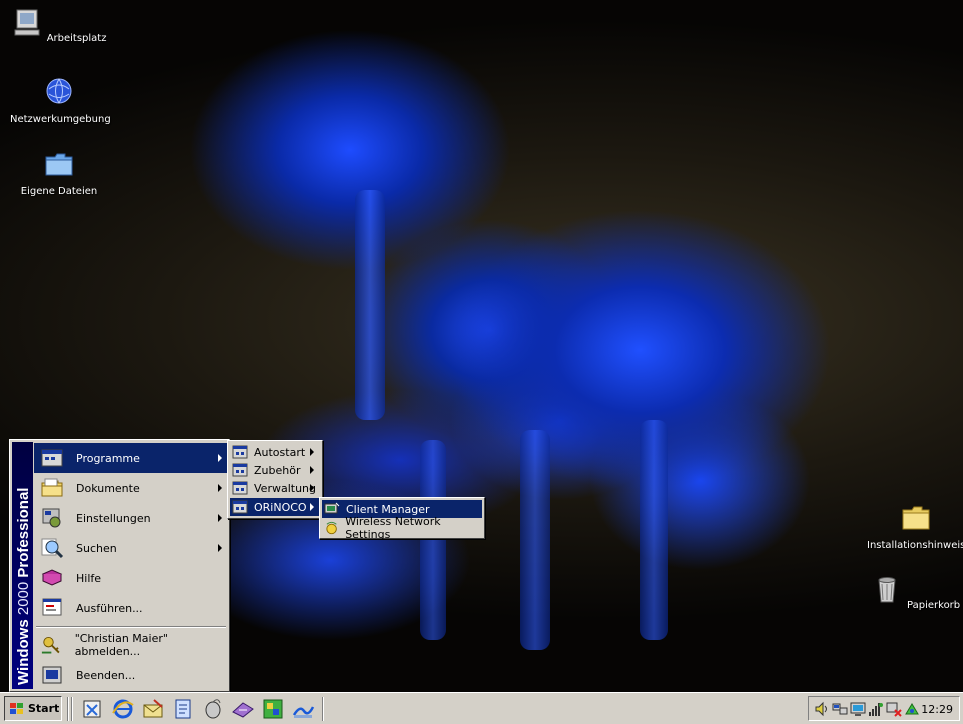  Describe the element at coordinates (153, 709) in the screenshot. I see `outlook-express-icon` at that location.